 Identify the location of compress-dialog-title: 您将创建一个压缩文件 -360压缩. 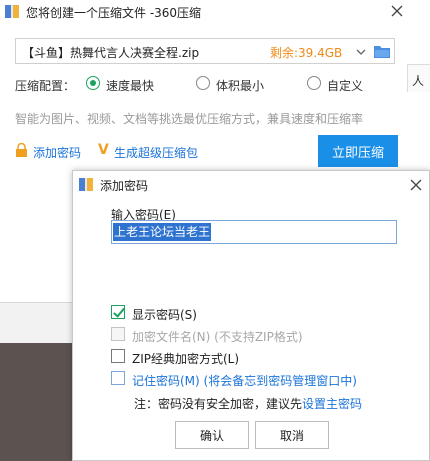
(114, 13).